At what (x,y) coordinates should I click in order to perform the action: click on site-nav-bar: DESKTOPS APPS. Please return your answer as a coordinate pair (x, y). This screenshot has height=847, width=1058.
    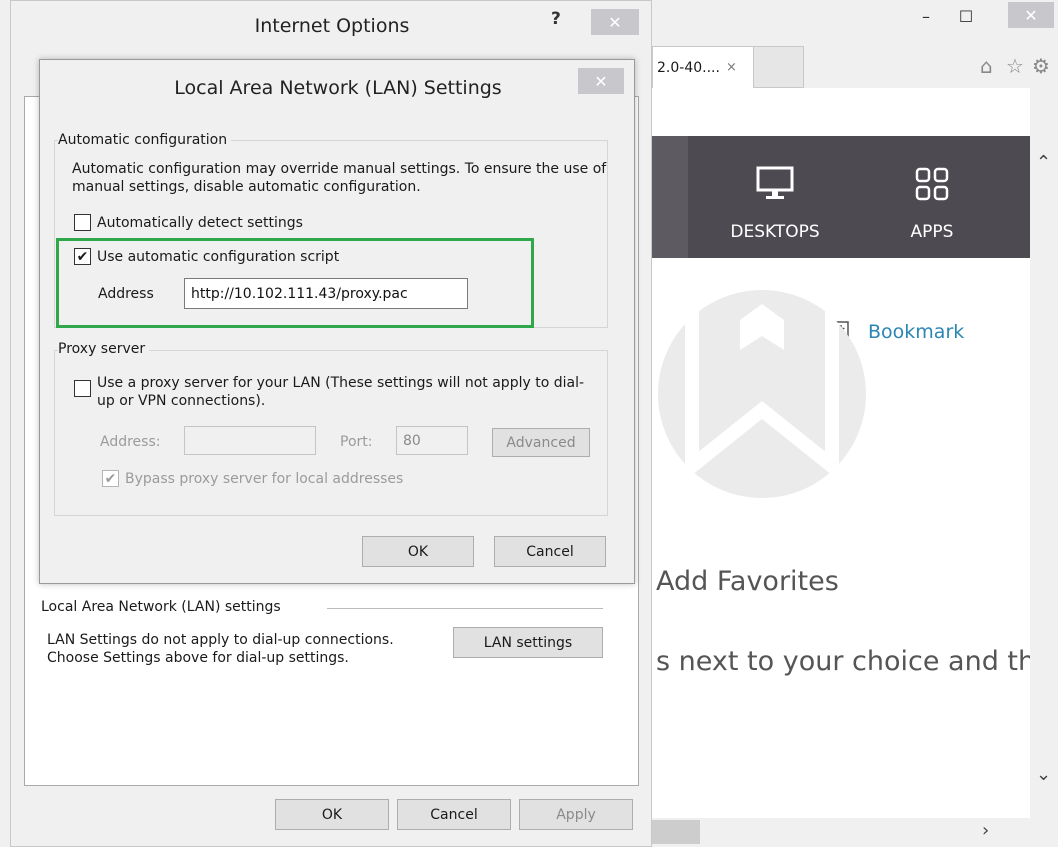
    Looking at the image, I should click on (841, 197).